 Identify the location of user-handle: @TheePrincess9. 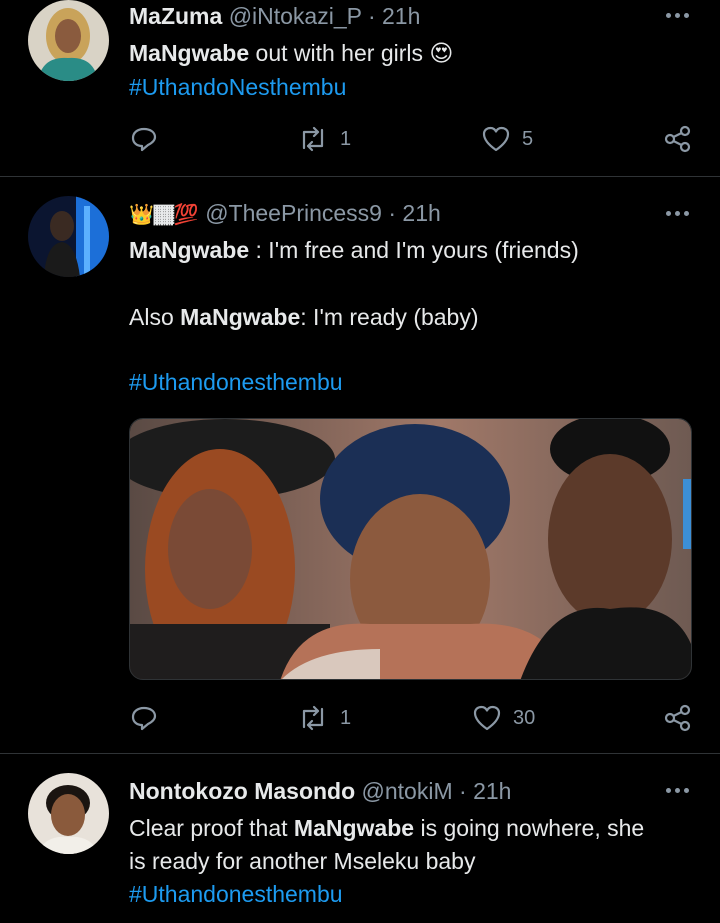
(293, 213).